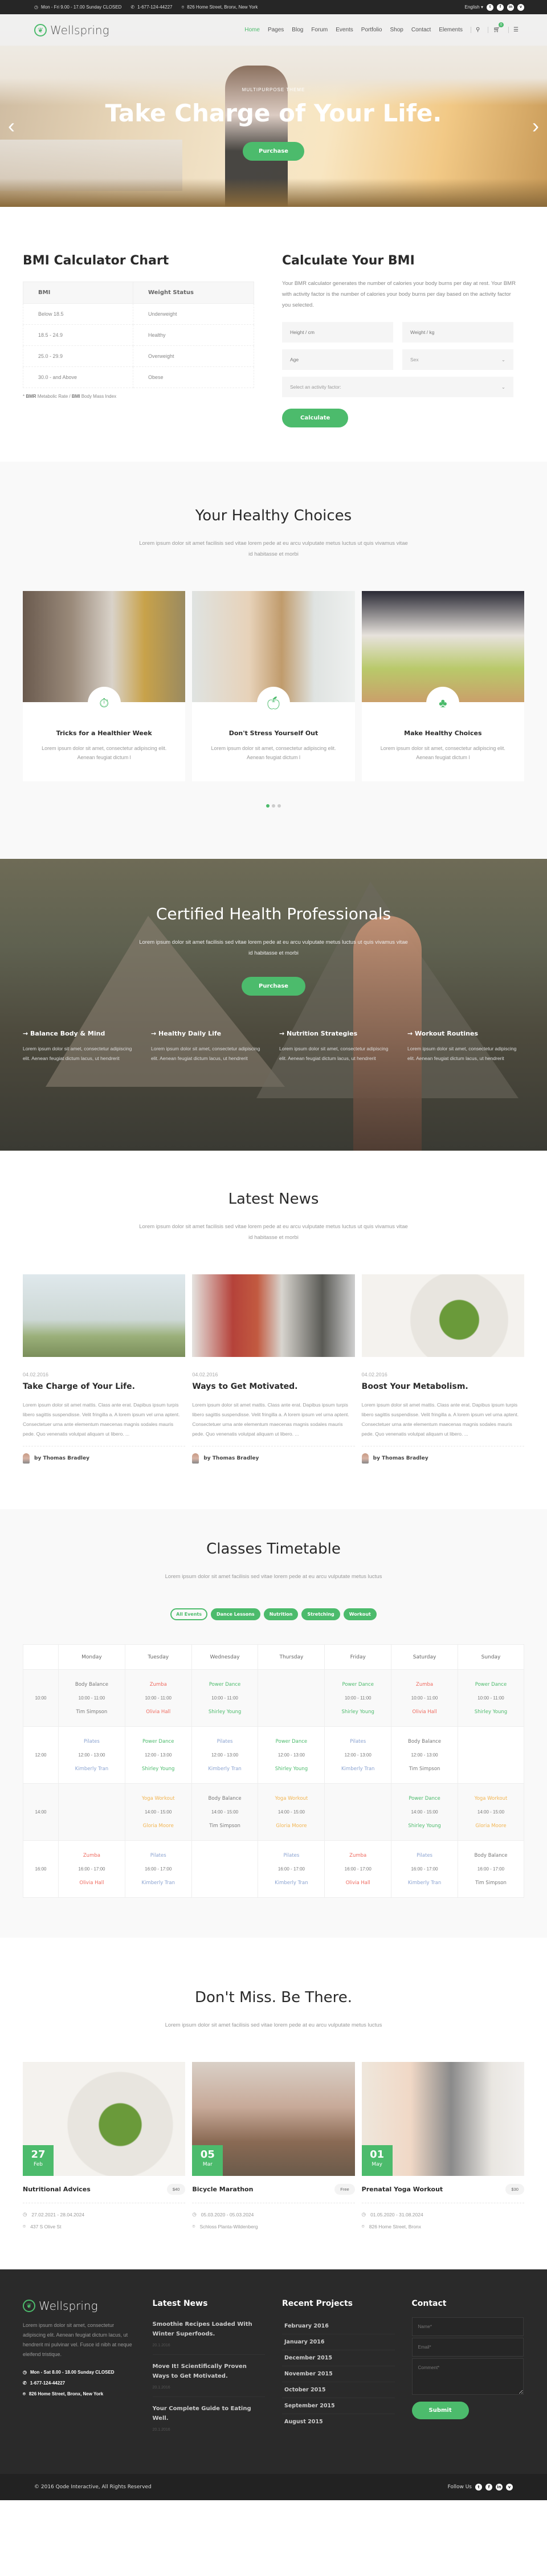  I want to click on slider-next-arrow-icon: ›, so click(535, 126).